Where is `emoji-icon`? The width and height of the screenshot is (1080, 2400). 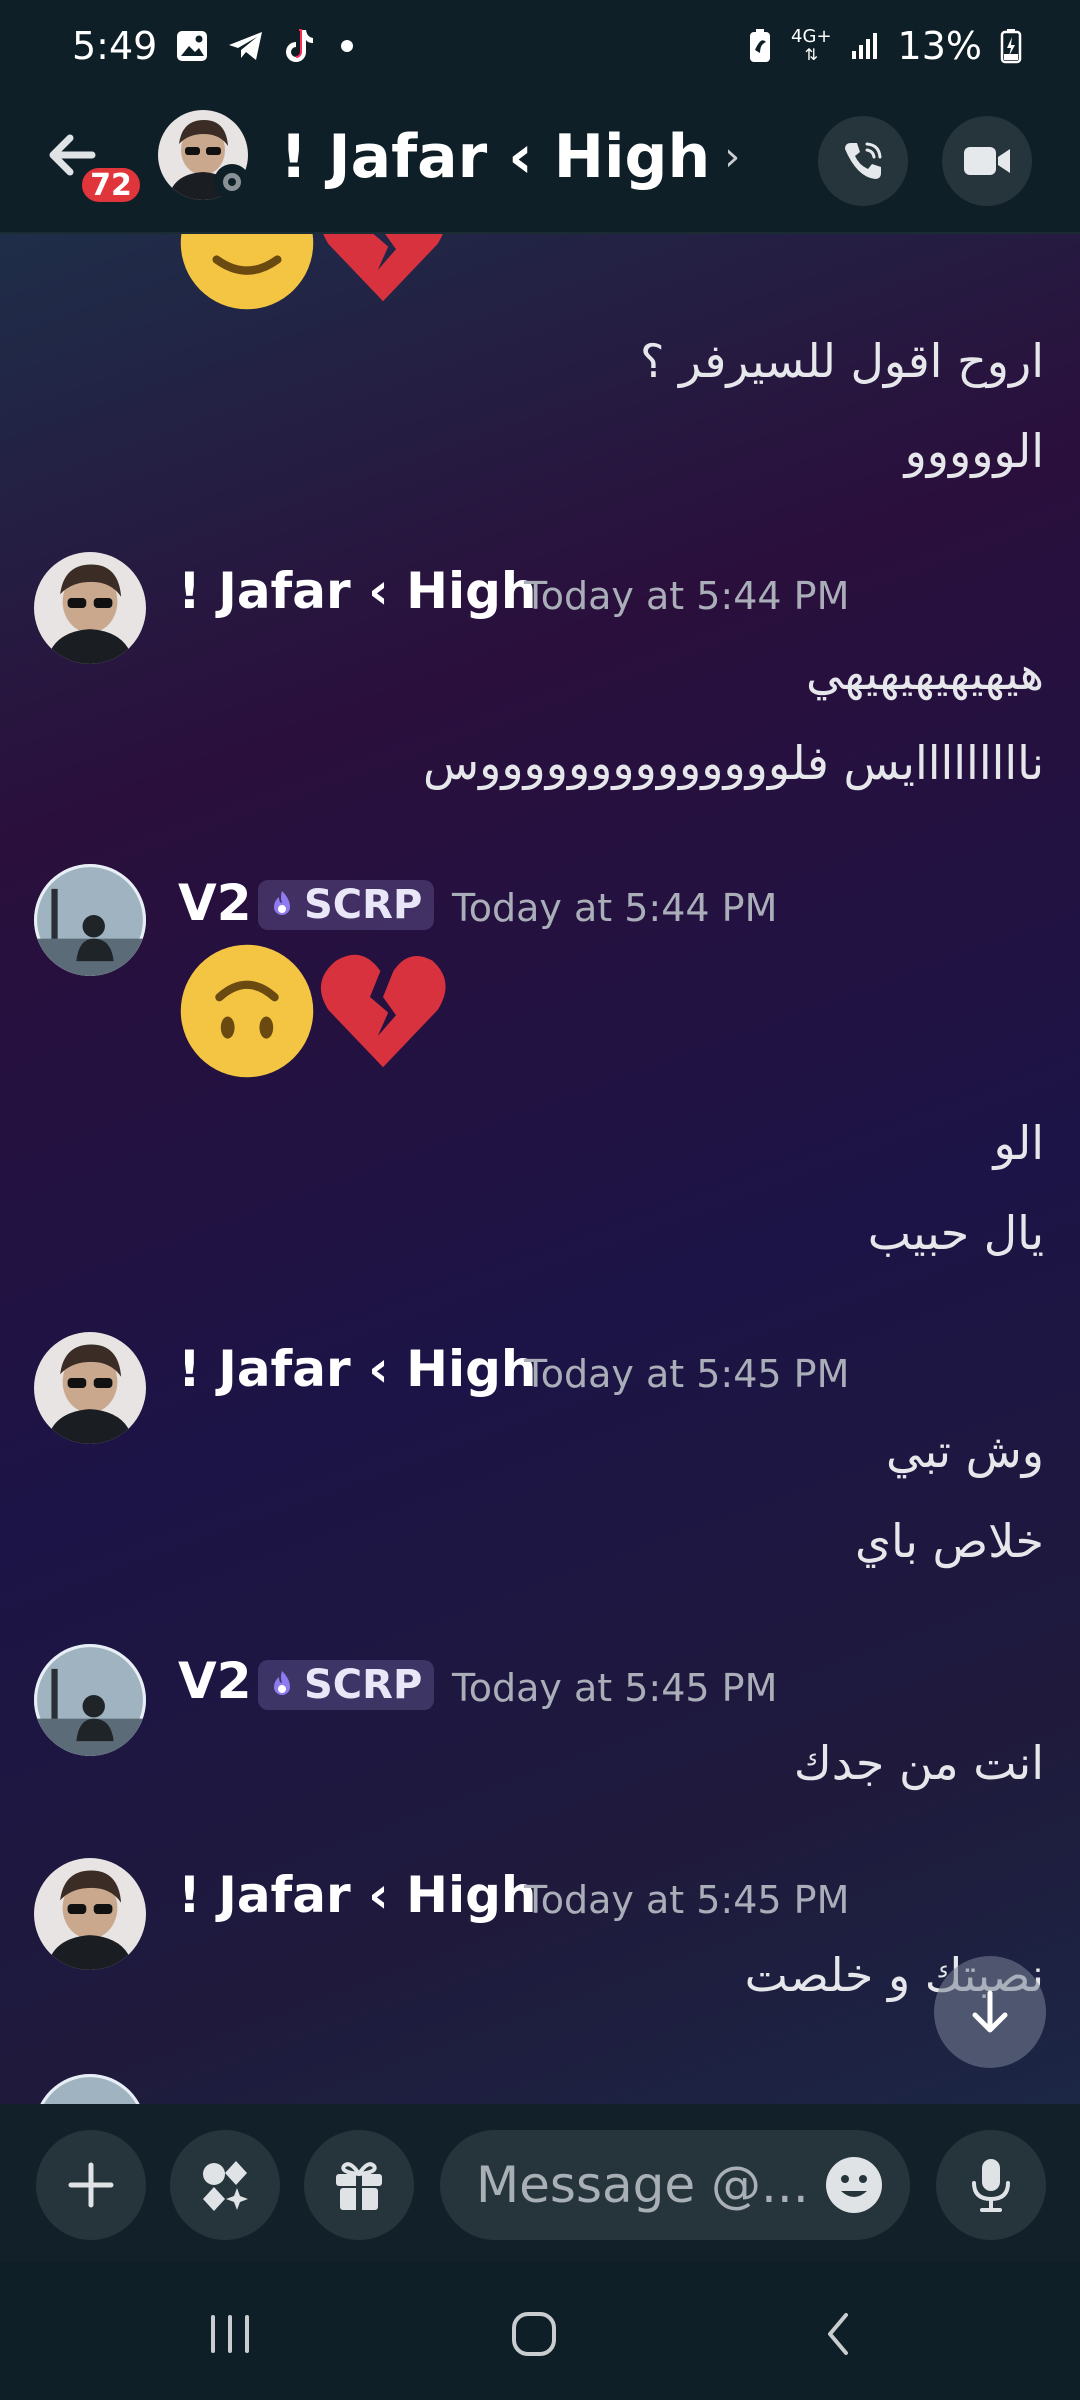
emoji-icon is located at coordinates (854, 2185).